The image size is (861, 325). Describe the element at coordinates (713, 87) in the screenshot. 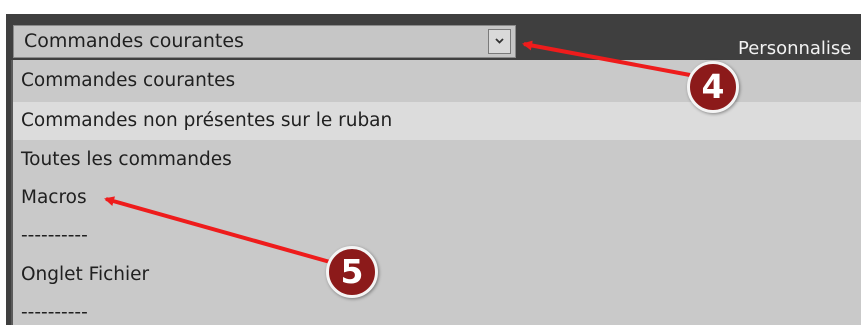

I see `step-badge-4: 4` at that location.